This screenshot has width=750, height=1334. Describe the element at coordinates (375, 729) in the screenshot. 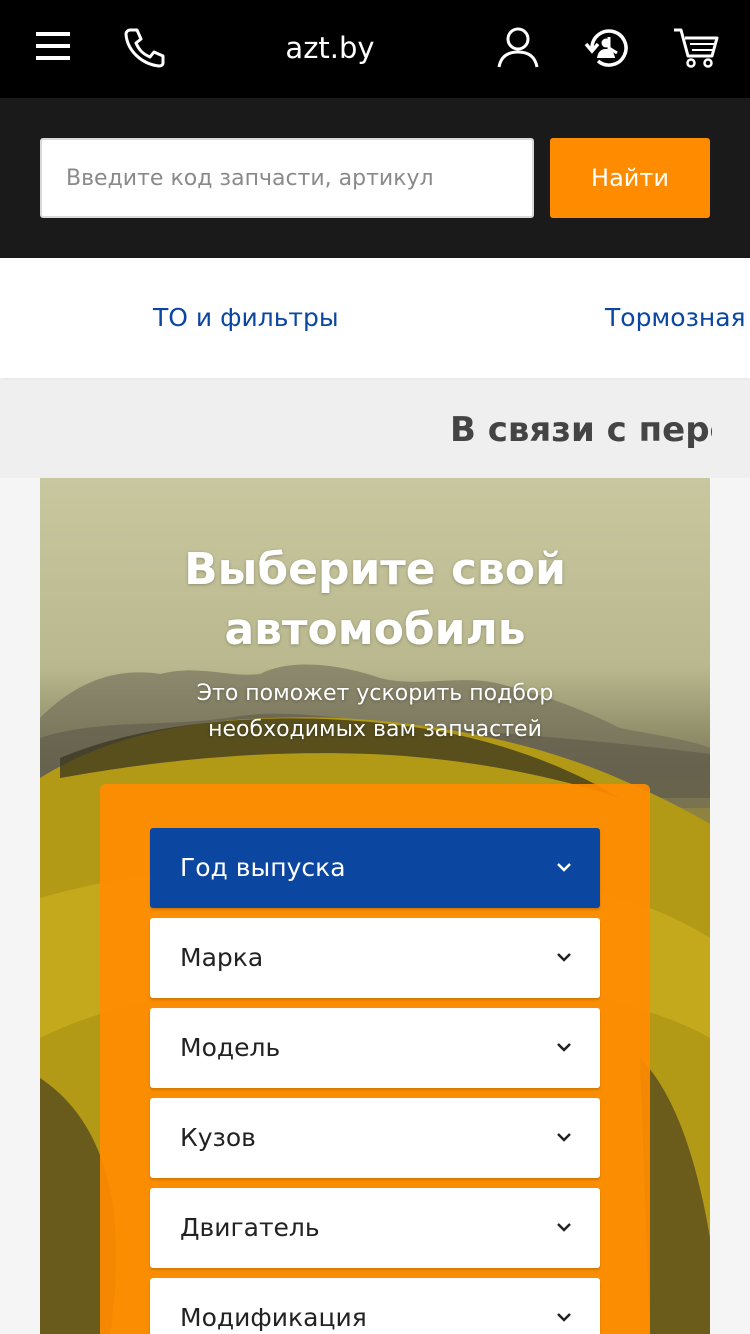

I see `hero-subtitle-line-2: необходимых вам запчастей` at that location.